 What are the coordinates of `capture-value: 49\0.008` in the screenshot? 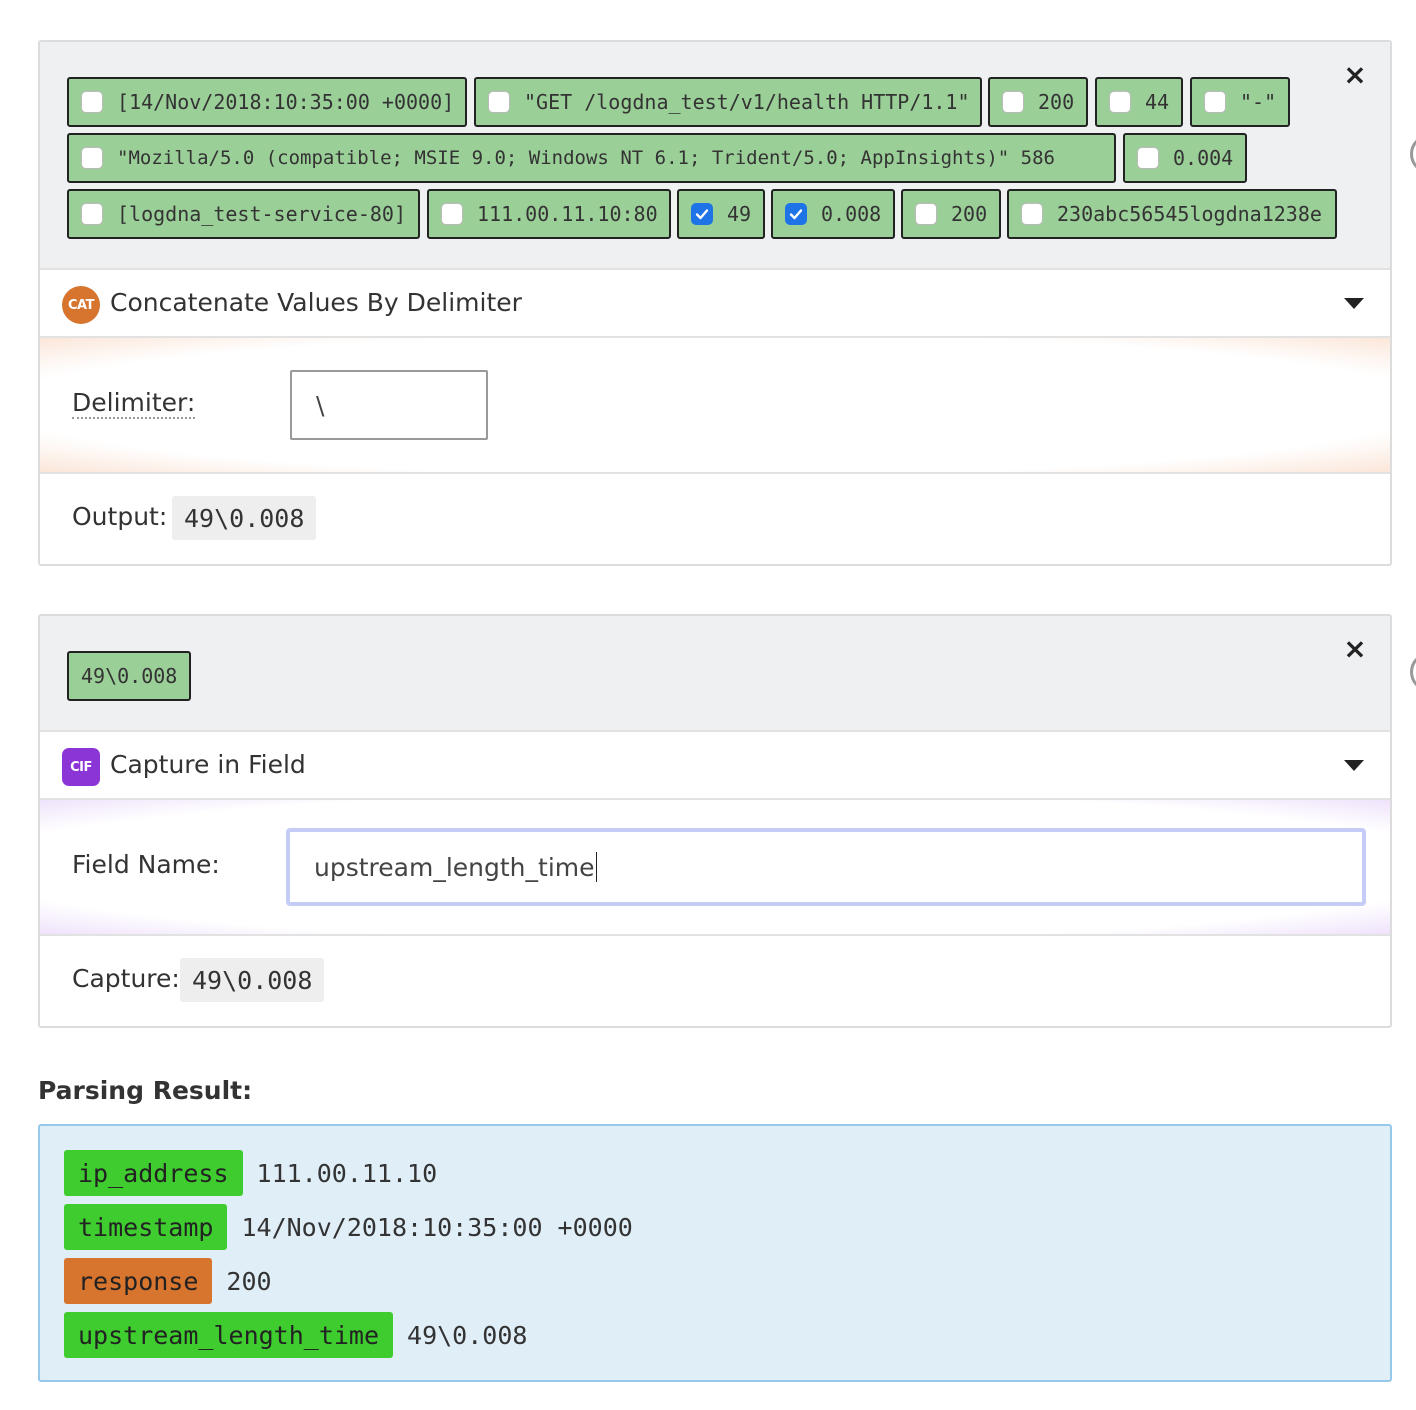 It's located at (252, 980).